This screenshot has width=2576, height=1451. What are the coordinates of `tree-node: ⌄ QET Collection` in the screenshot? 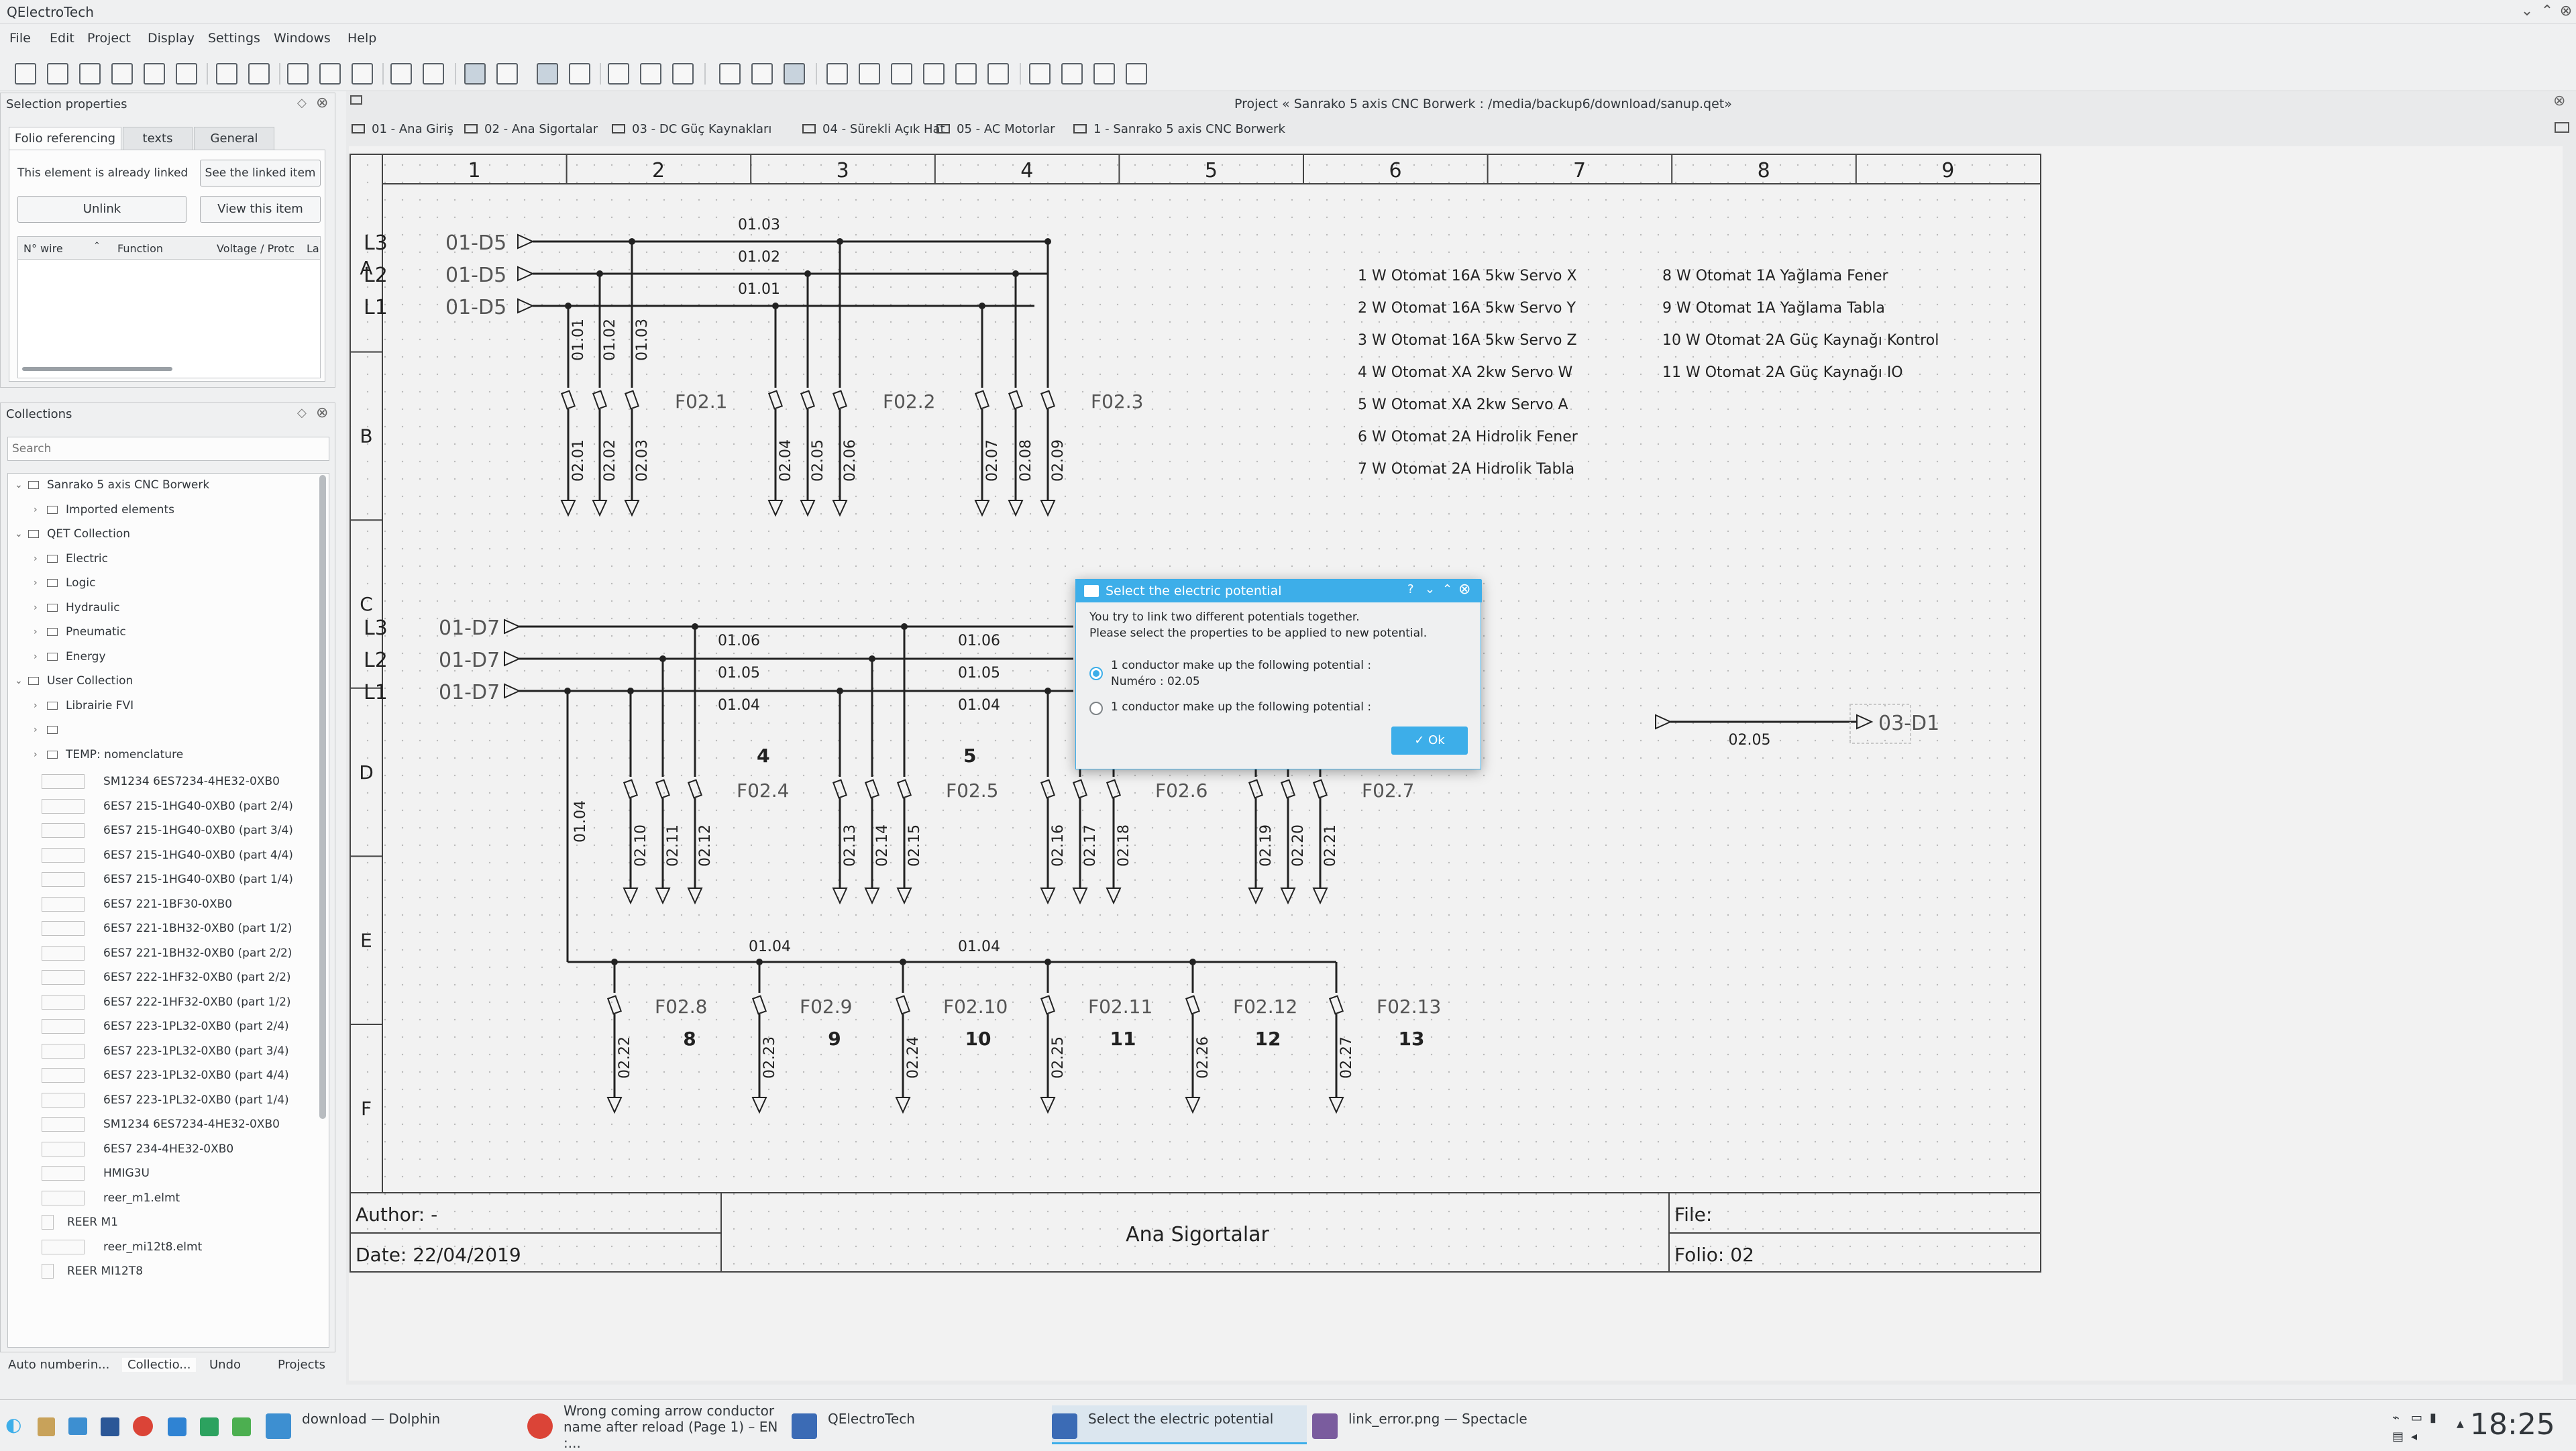 It's located at (162, 534).